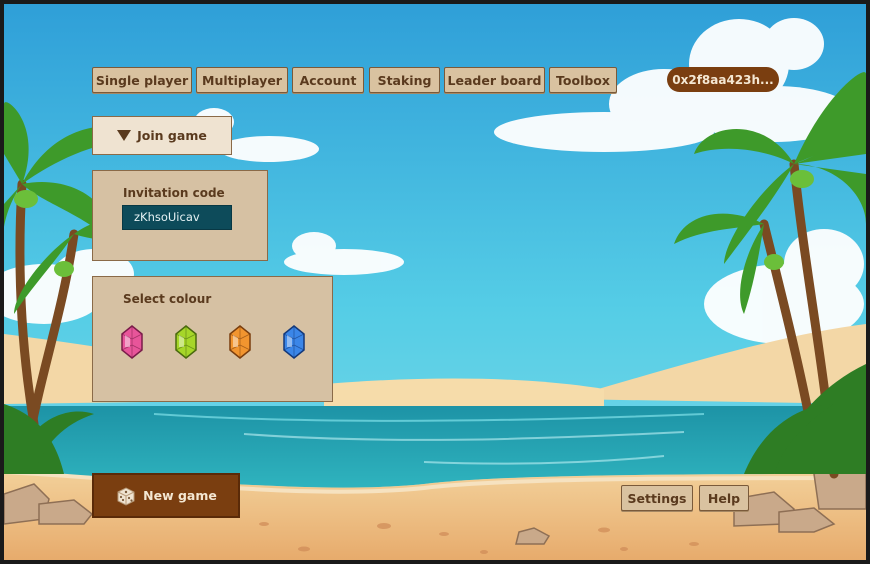 The height and width of the screenshot is (564, 870). I want to click on new-game-label: New game, so click(180, 495).